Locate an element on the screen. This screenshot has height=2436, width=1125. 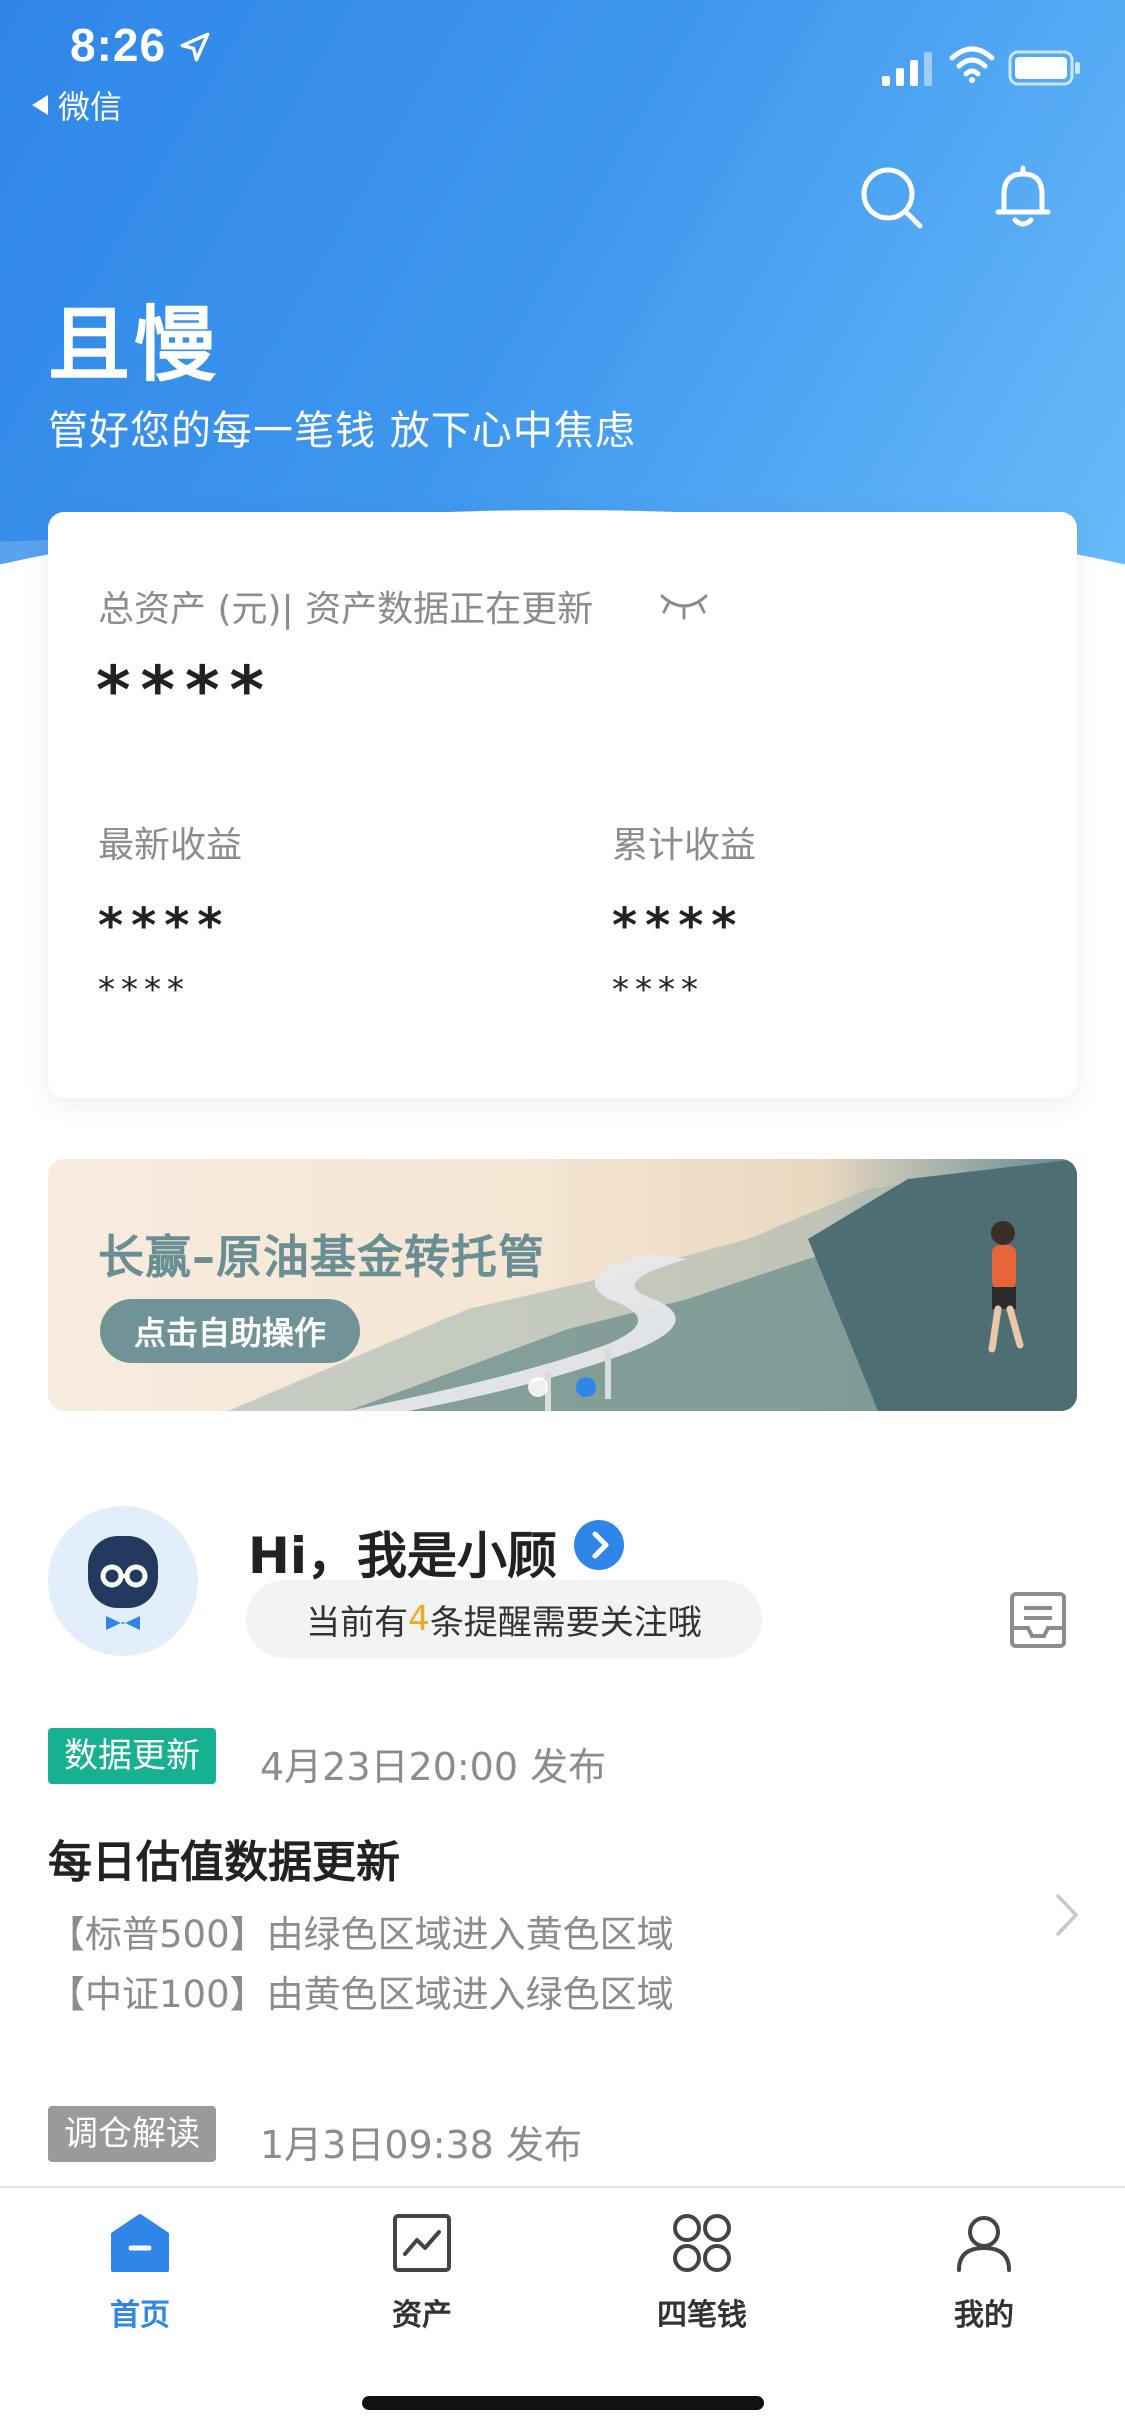
assistant-greeting: Hi，我是小顾 is located at coordinates (402, 1556).